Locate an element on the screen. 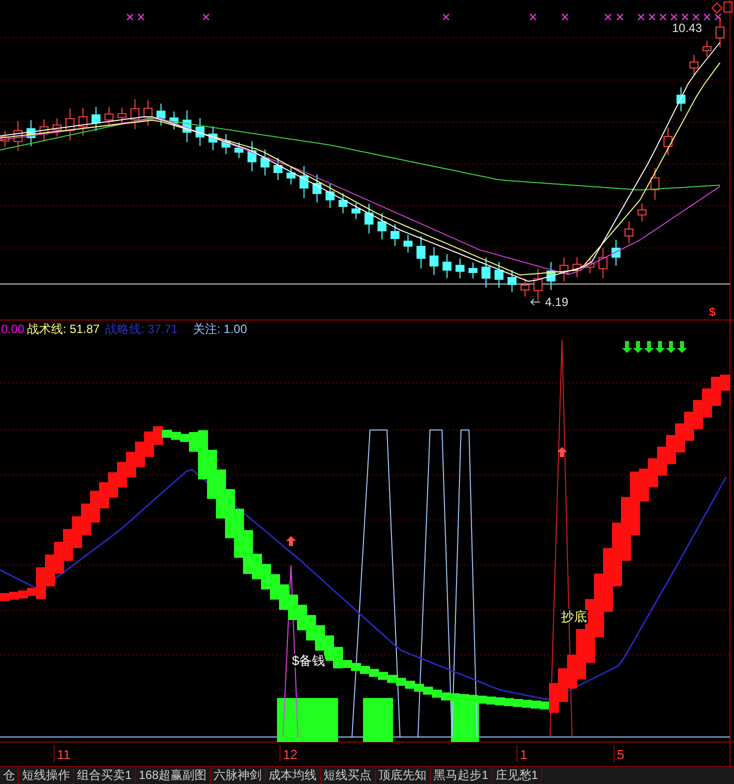 The height and width of the screenshot is (784, 734). tab: 成本均线 is located at coordinates (293, 775).